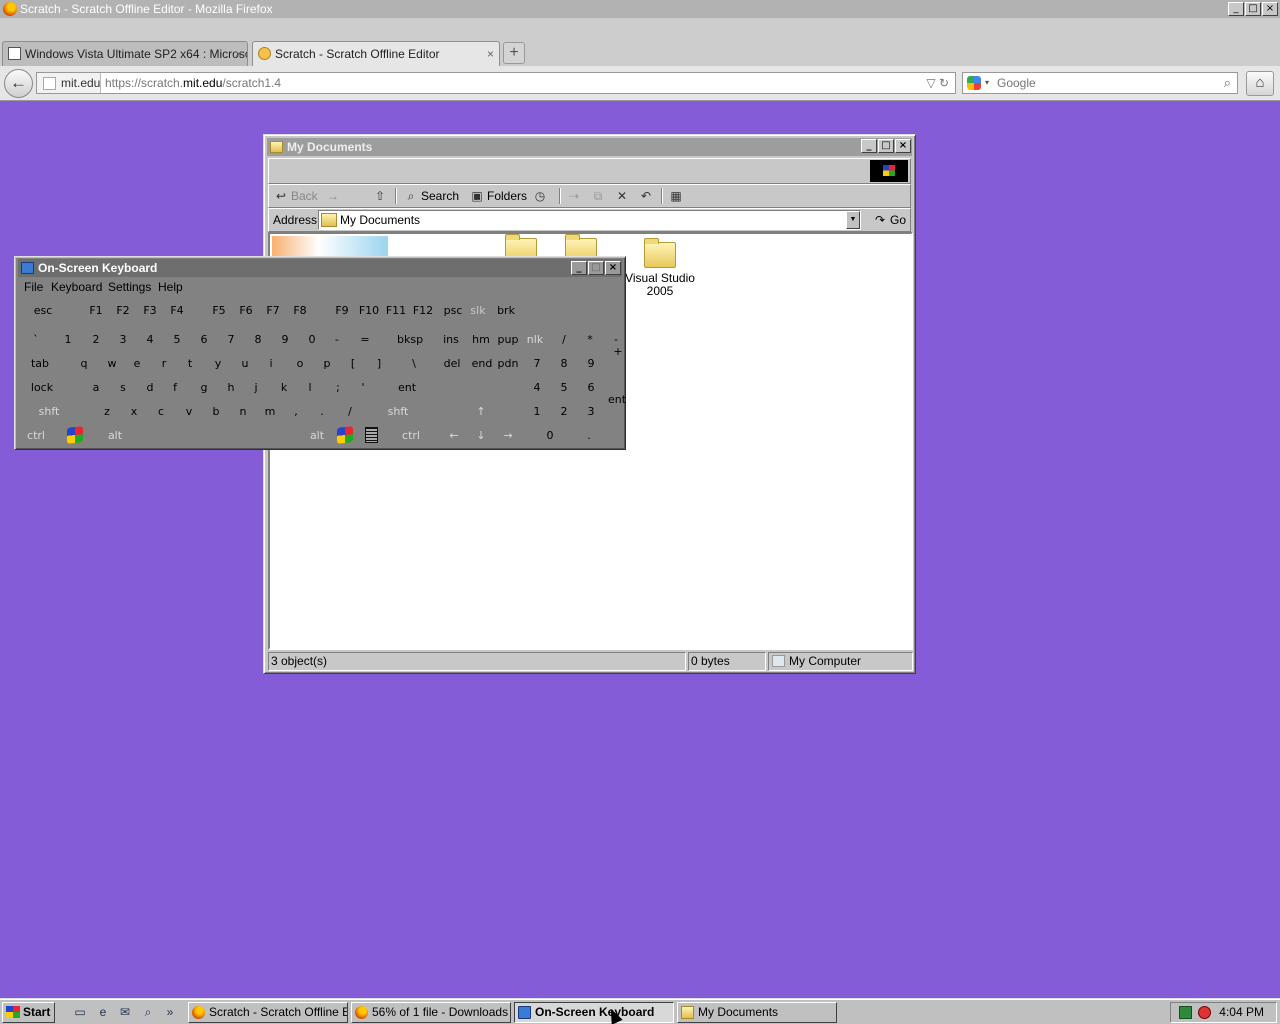 The width and height of the screenshot is (1280, 1024). What do you see at coordinates (284, 388) in the screenshot?
I see `osk-key: k` at bounding box center [284, 388].